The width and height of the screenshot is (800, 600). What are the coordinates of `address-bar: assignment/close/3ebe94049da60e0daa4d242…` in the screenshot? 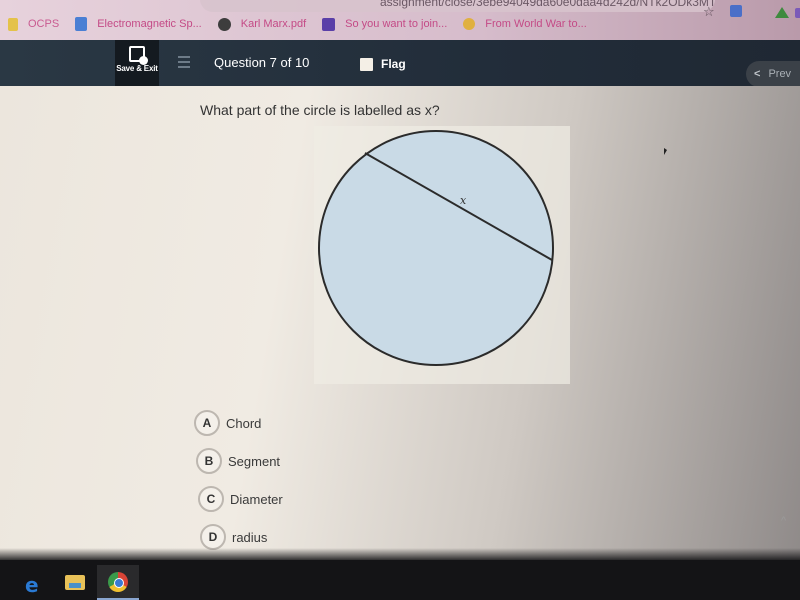 It's located at (457, 6).